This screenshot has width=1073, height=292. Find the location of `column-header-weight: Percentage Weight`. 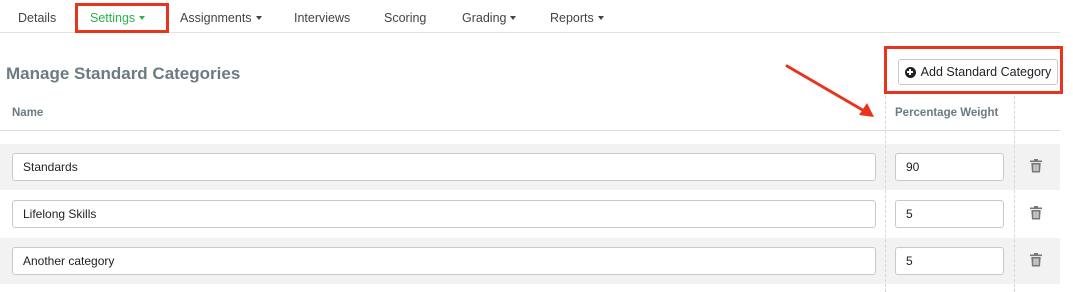

column-header-weight: Percentage Weight is located at coordinates (947, 113).